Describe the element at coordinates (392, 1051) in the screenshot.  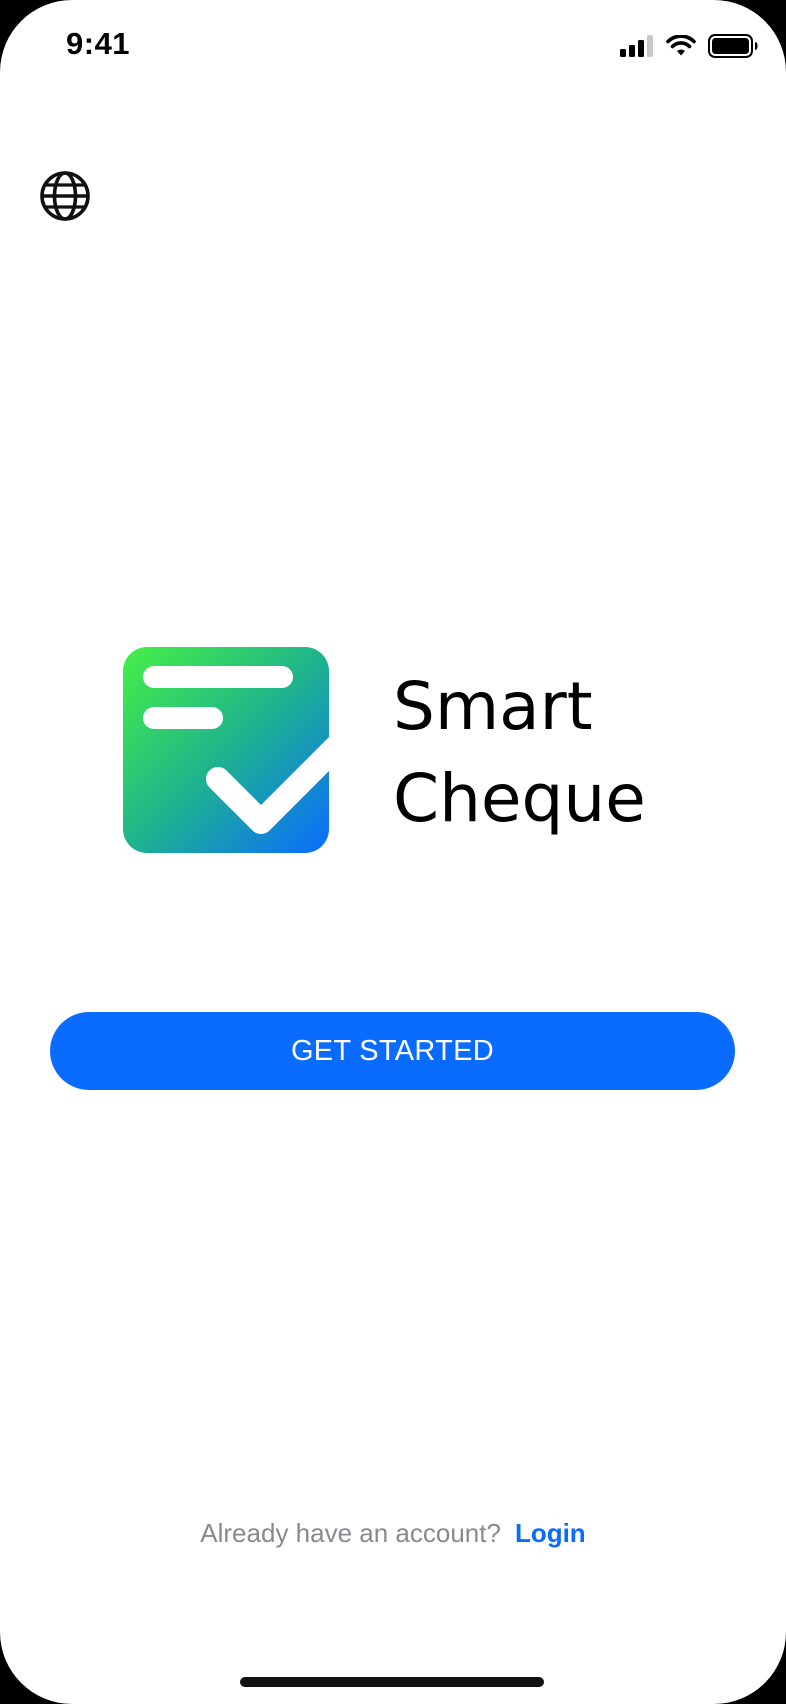
I see `get-started-button: GET STARTED` at that location.